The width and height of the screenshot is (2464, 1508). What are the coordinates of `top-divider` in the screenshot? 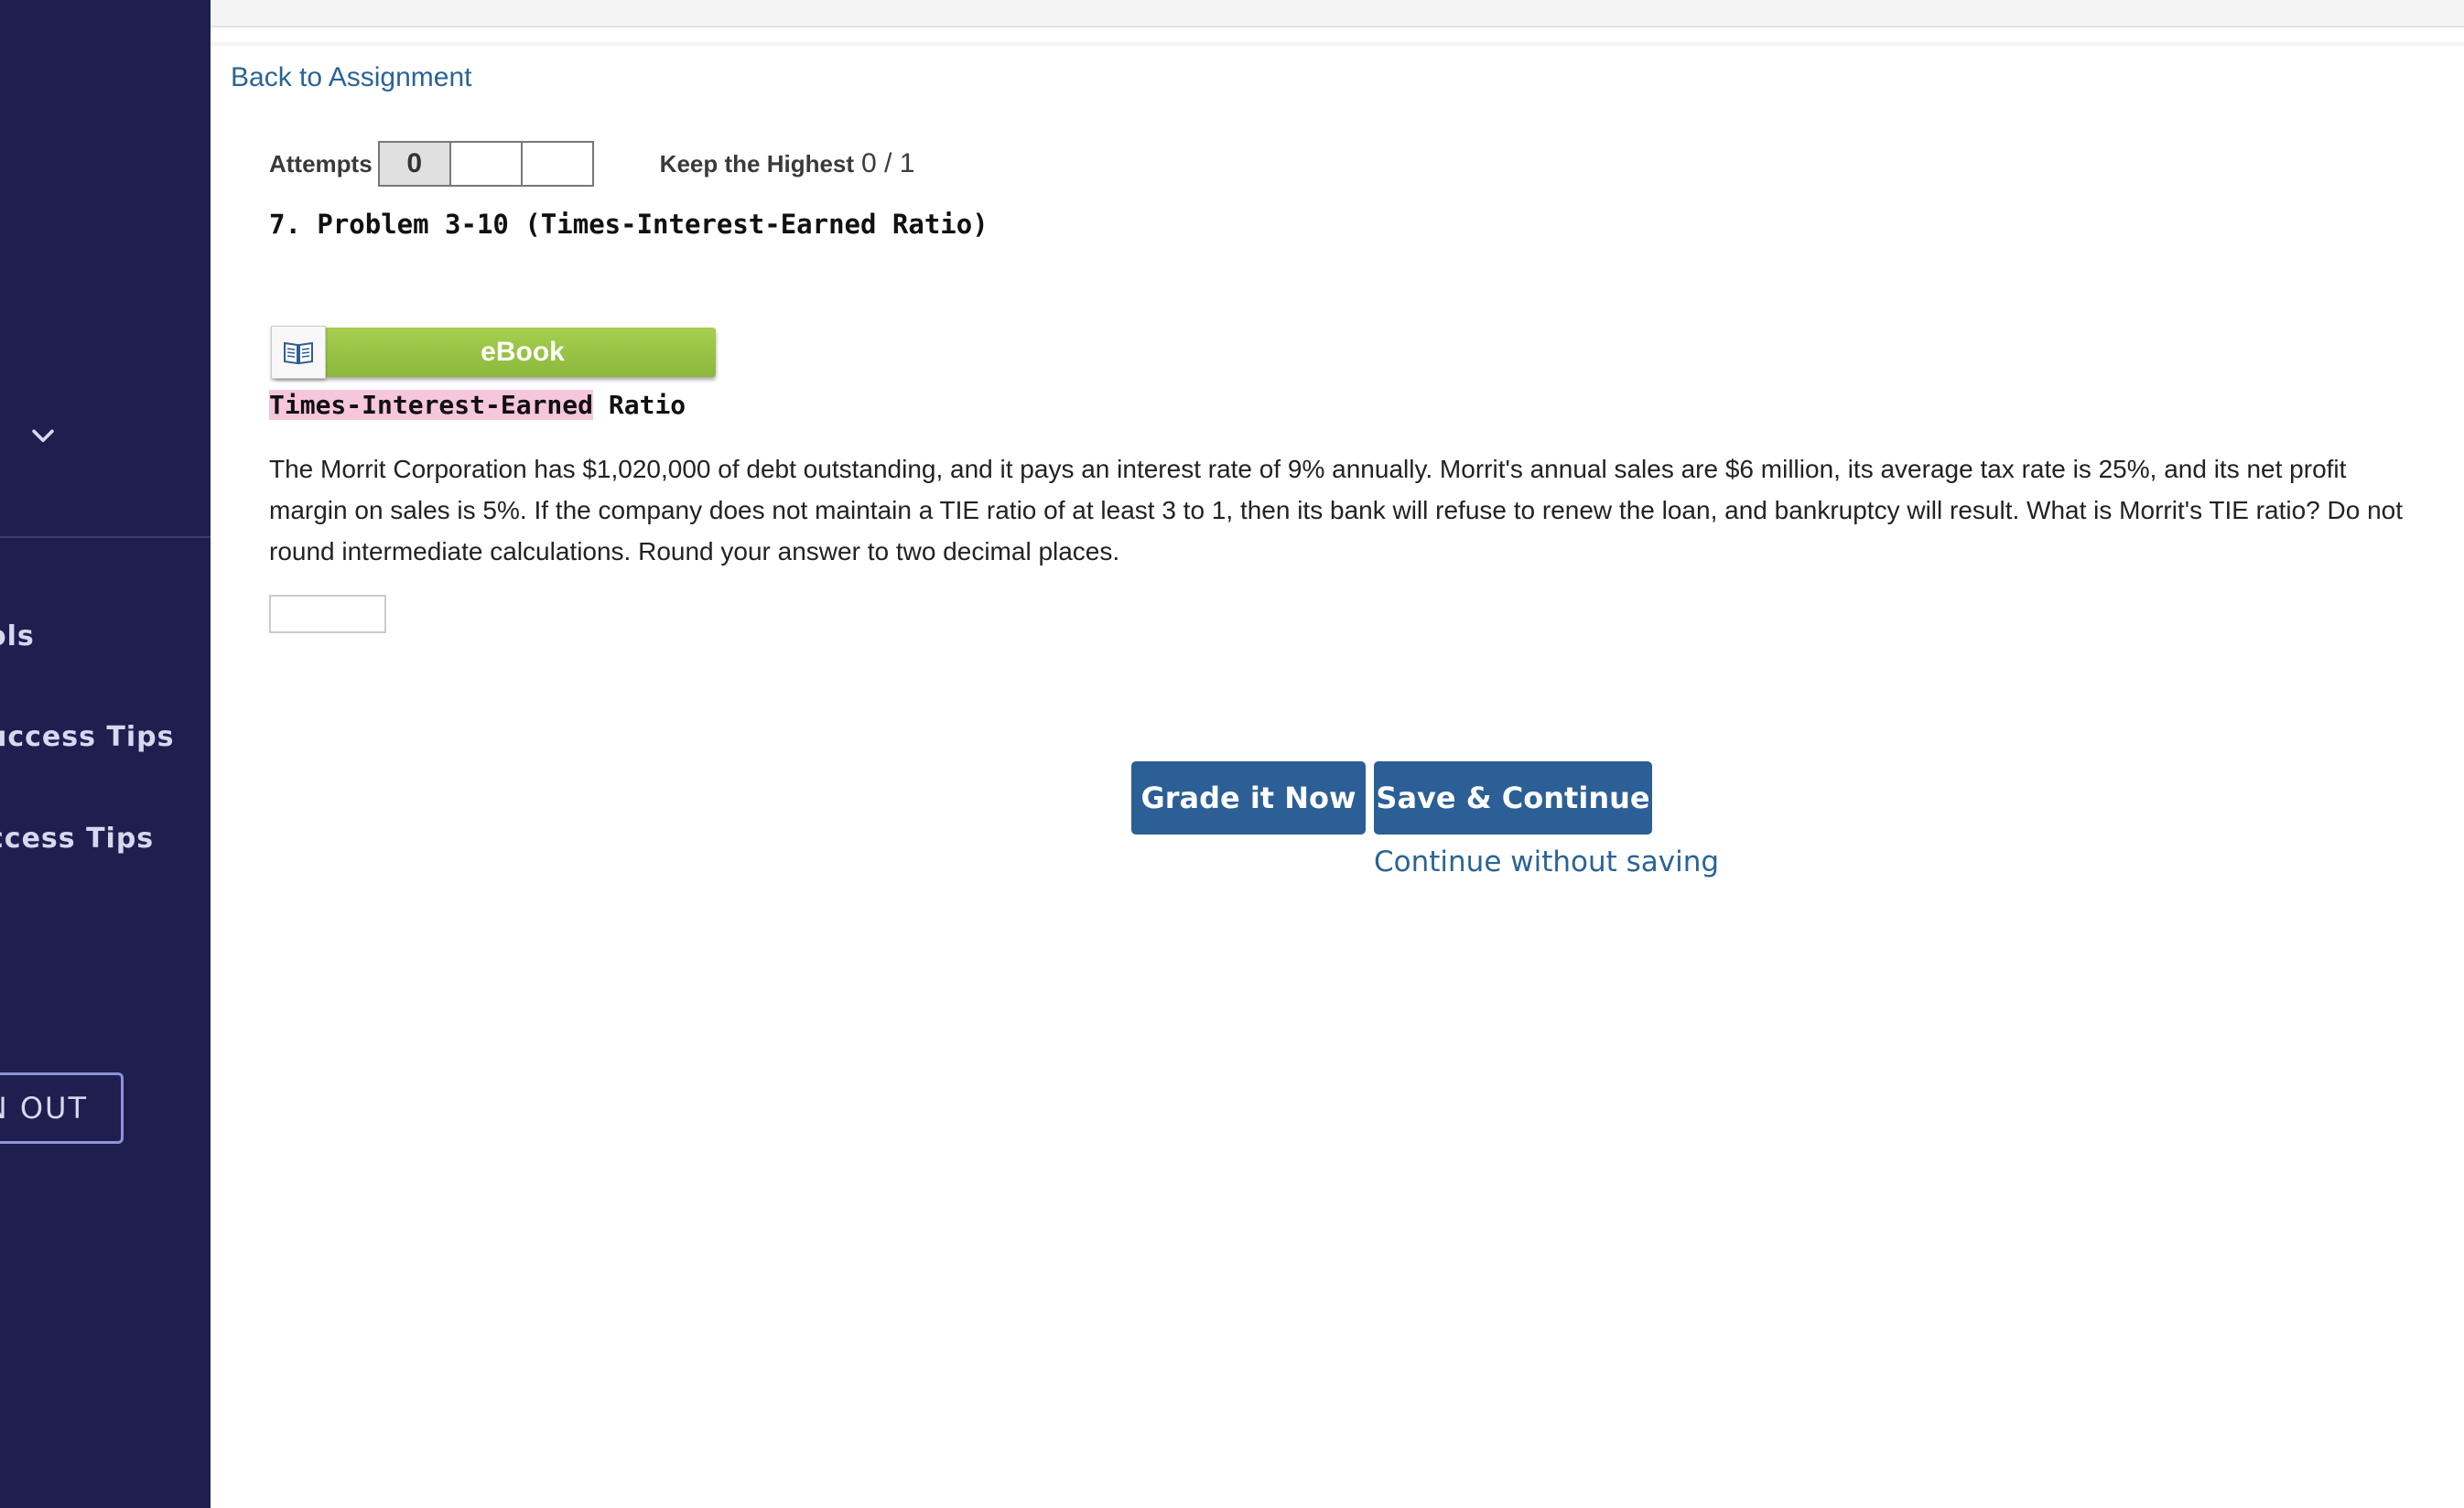 It's located at (1337, 44).